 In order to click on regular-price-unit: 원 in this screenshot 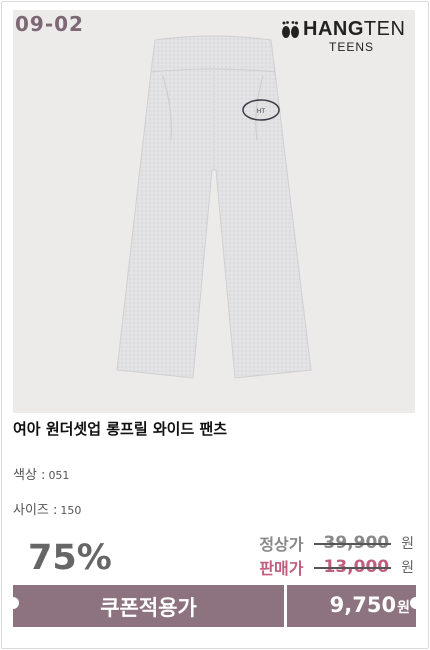, I will do `click(407, 544)`.